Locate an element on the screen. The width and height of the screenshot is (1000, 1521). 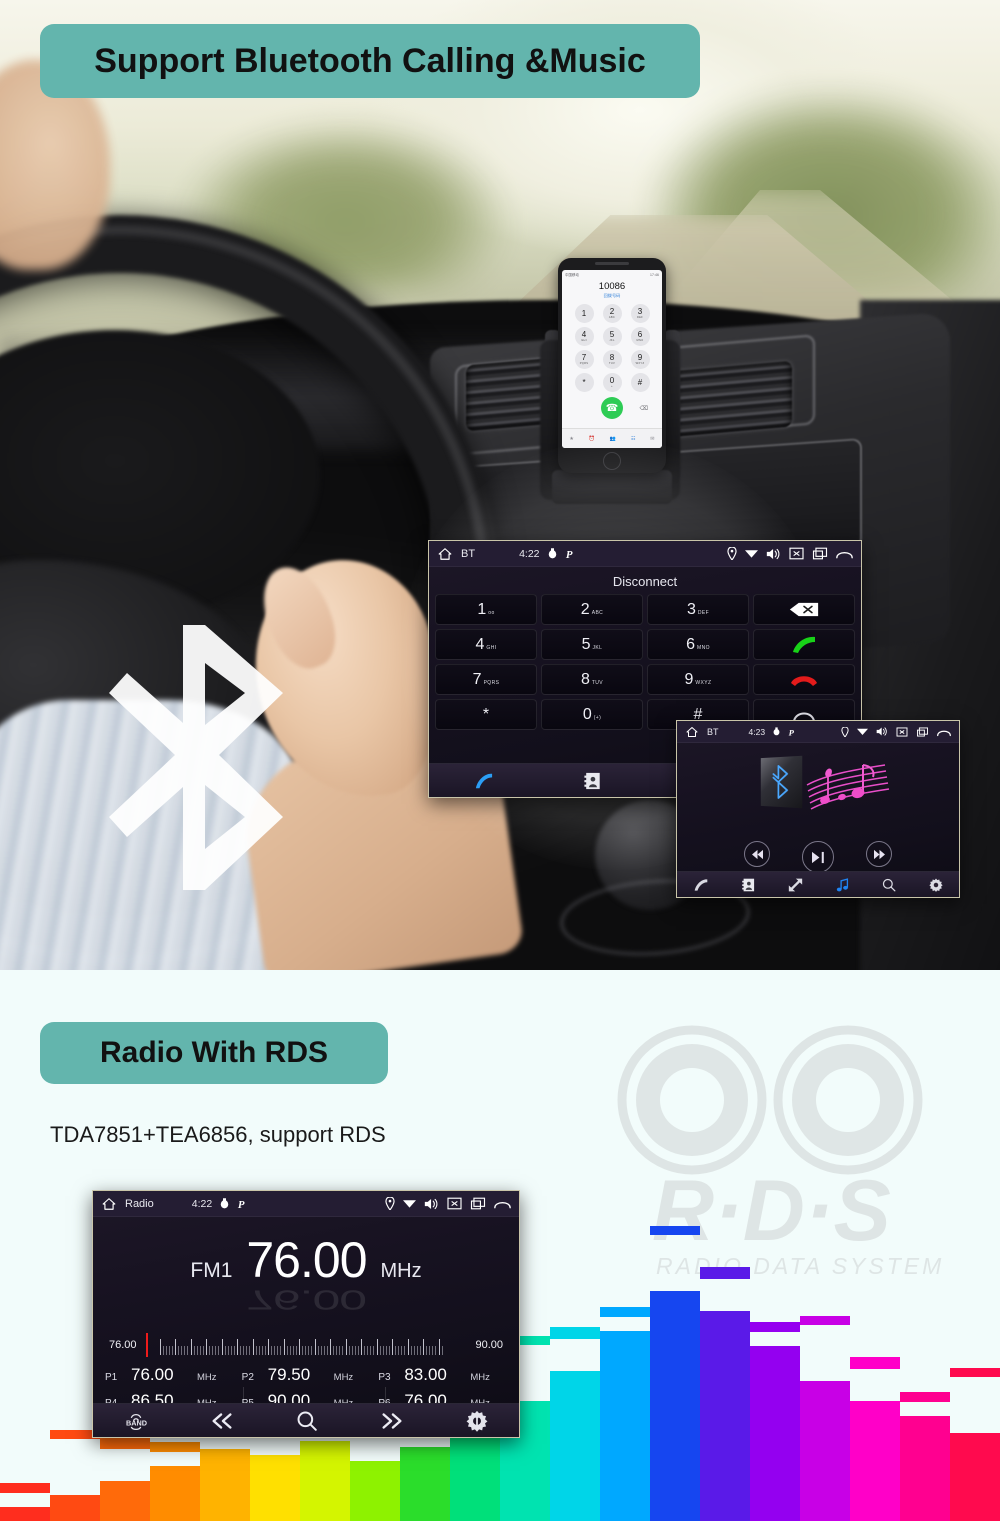
music-note-icon is located at coordinates (842, 884).